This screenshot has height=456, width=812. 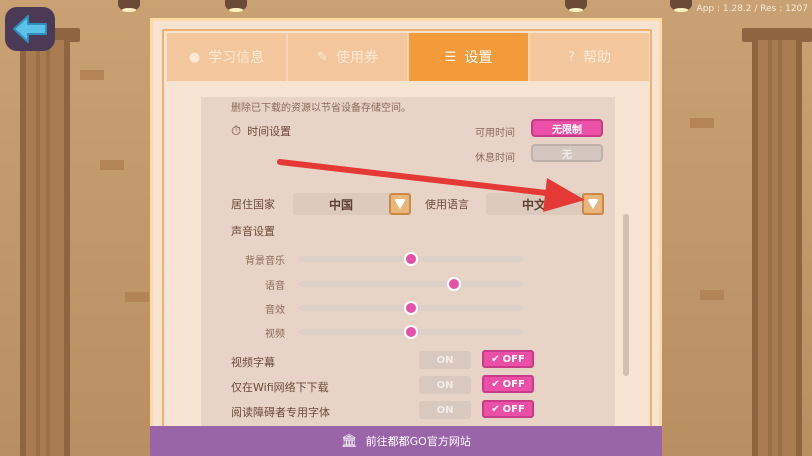 What do you see at coordinates (445, 410) in the screenshot?
I see `dyslexia-font-on-button: ON` at bounding box center [445, 410].